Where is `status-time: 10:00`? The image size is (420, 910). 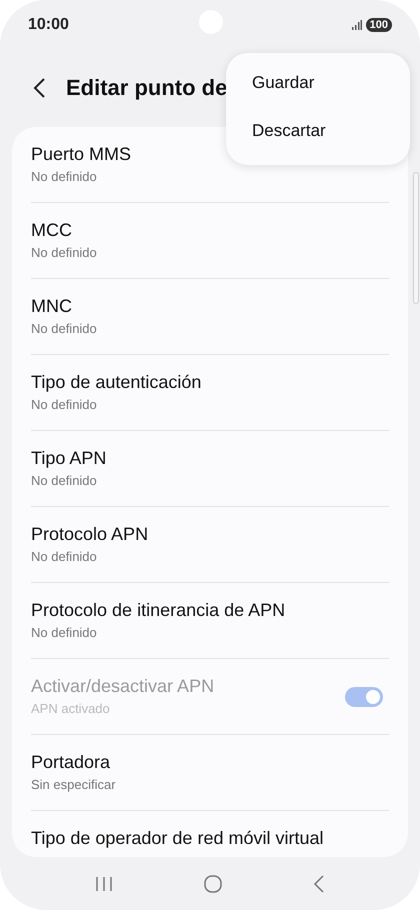
status-time: 10:00 is located at coordinates (48, 25).